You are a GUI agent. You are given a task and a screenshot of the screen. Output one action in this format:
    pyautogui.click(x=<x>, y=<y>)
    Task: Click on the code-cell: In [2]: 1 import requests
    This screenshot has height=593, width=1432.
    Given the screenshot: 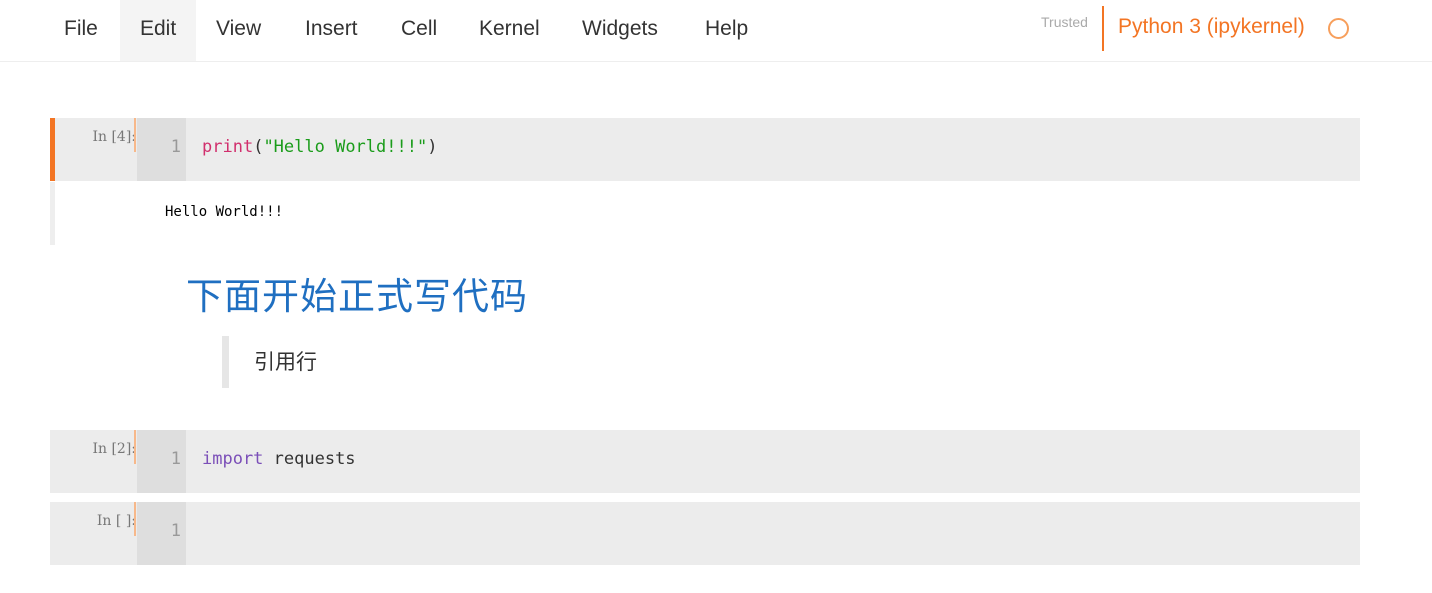 What is the action you would take?
    pyautogui.click(x=705, y=461)
    